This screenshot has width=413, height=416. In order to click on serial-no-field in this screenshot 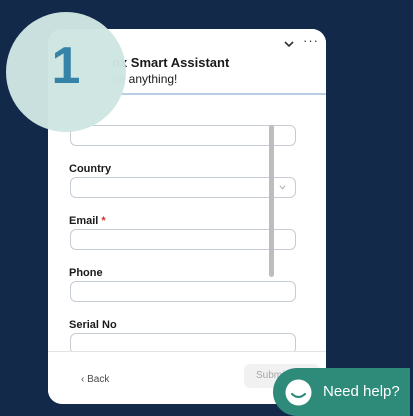, I will do `click(183, 342)`.